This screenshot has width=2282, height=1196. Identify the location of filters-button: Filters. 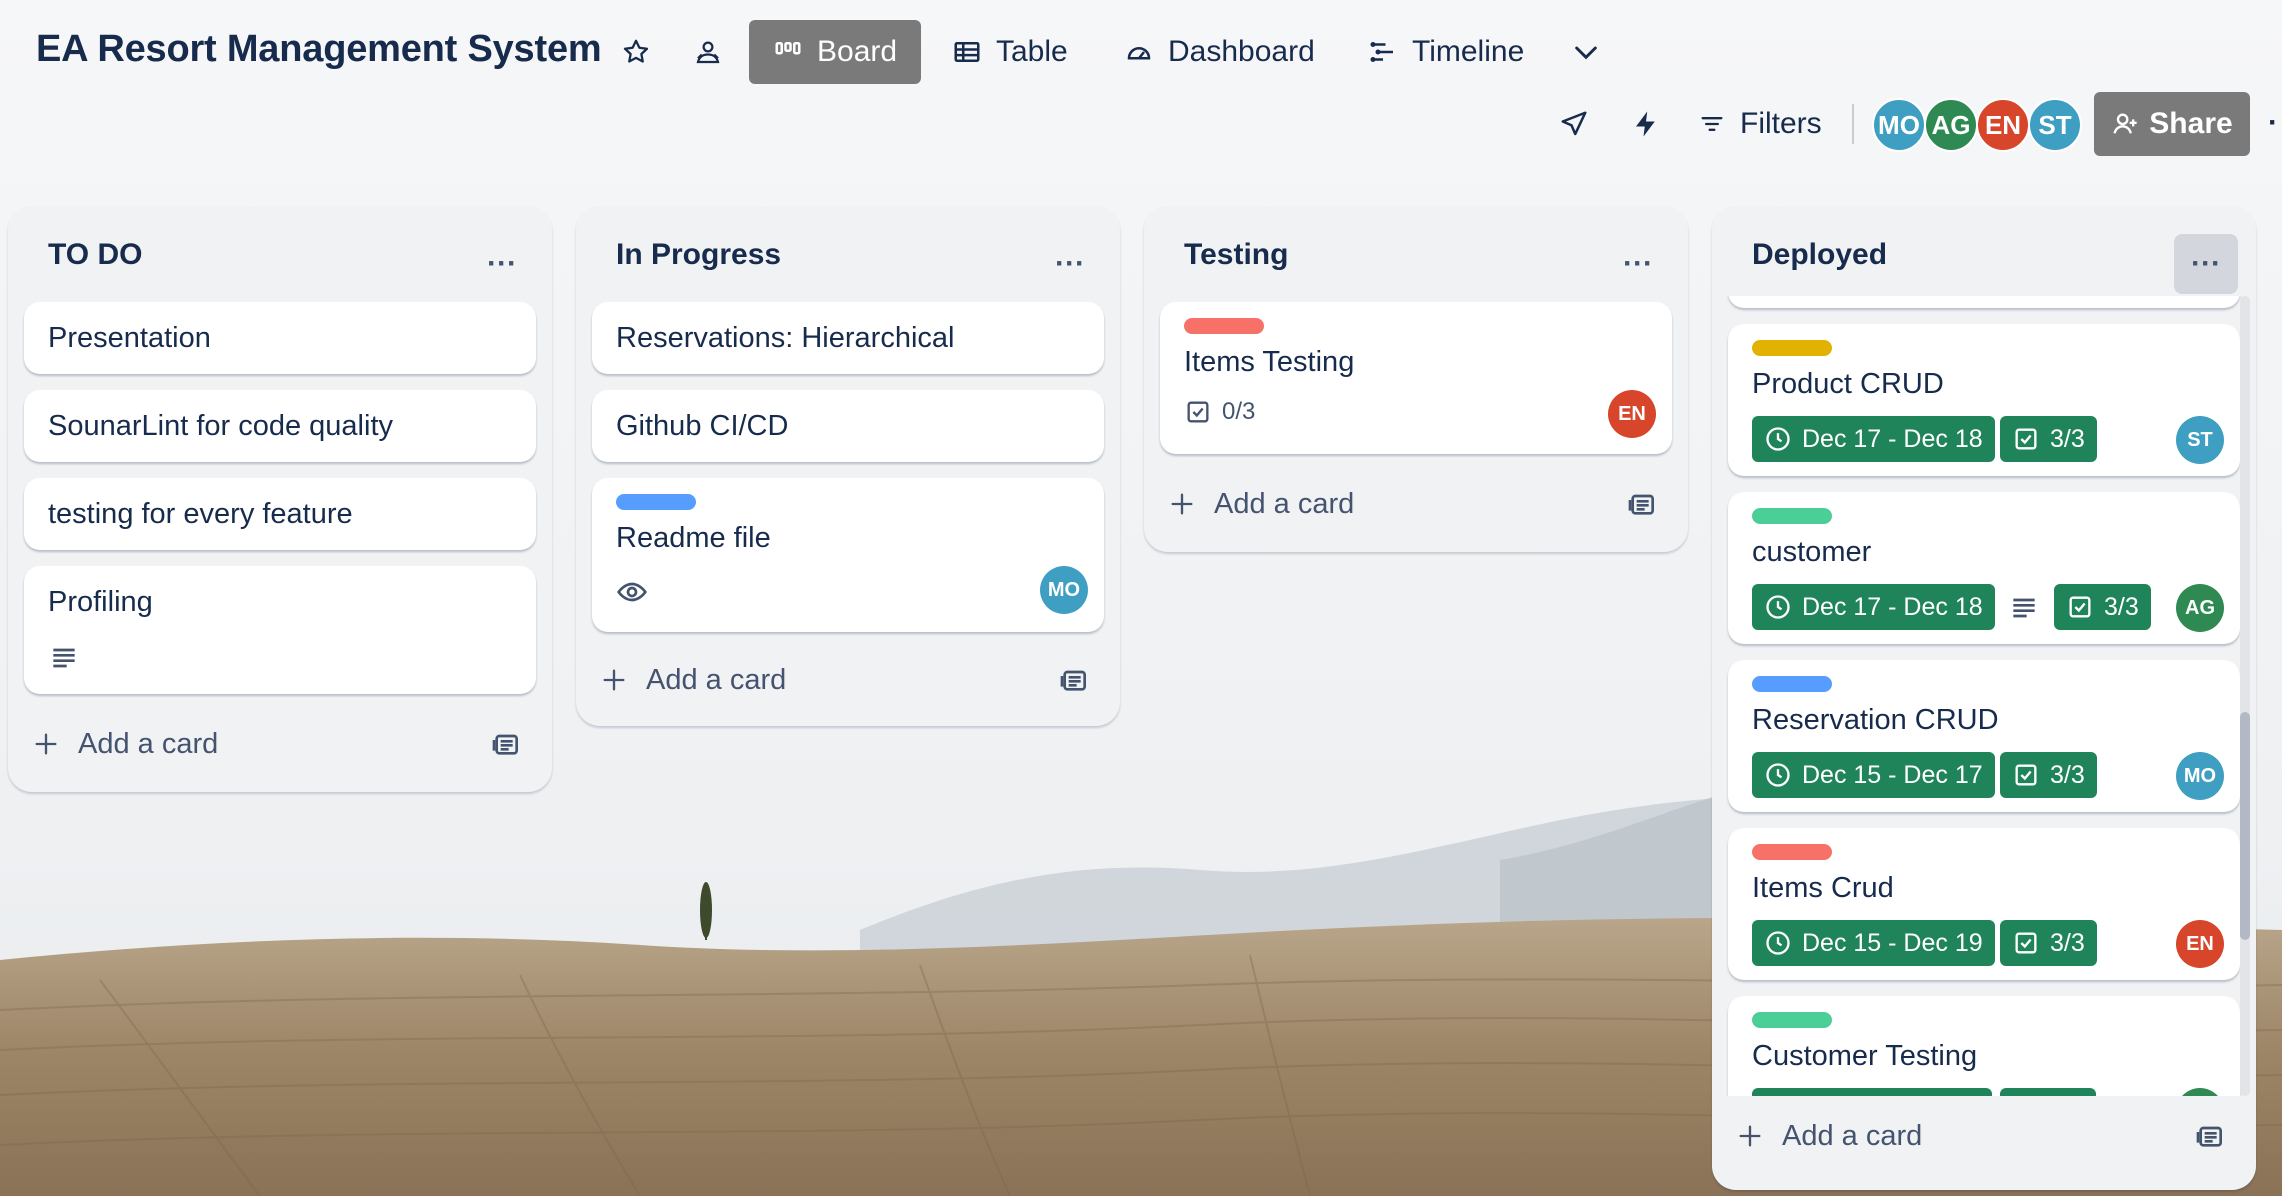
(1760, 124).